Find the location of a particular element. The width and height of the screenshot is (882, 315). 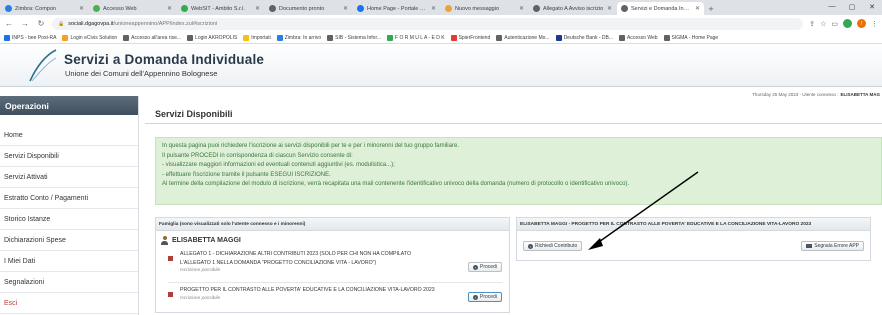

bookmark-item: F O R M U L A - E D K is located at coordinates (416, 37).